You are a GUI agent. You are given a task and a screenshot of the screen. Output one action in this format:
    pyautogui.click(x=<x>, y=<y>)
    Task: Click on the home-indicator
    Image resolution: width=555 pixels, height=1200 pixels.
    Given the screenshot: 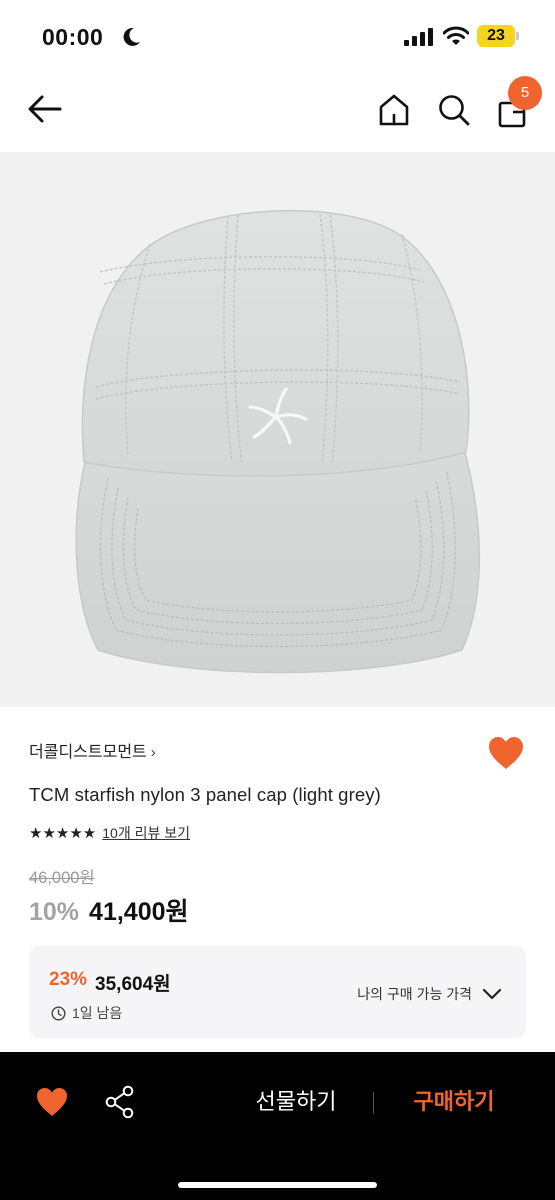 What is the action you would take?
    pyautogui.click(x=277, y=1185)
    